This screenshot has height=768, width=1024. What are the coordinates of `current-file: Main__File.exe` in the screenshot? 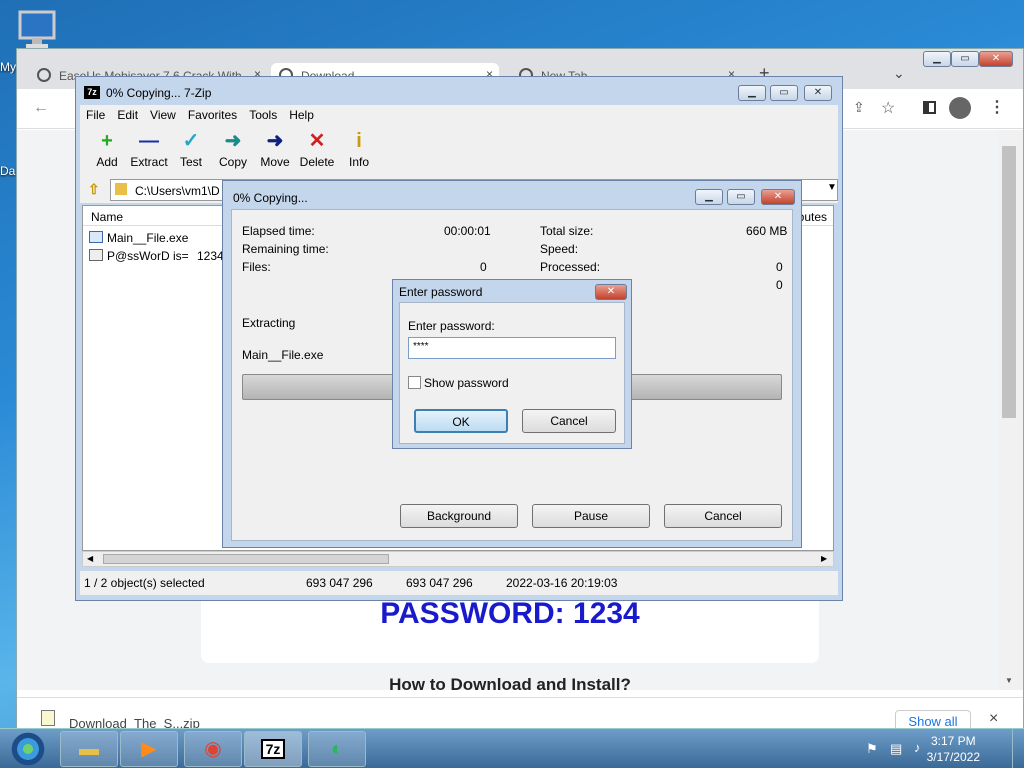 It's located at (283, 355).